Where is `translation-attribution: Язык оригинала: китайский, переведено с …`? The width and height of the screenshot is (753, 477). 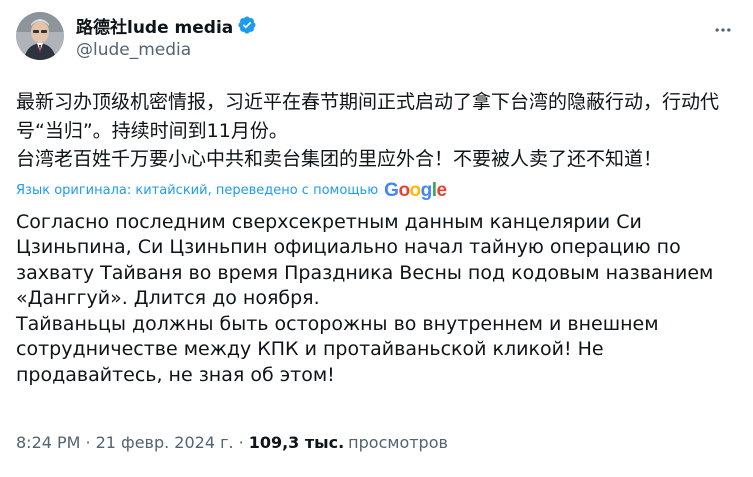 translation-attribution: Язык оригинала: китайский, переведено с … is located at coordinates (376, 191).